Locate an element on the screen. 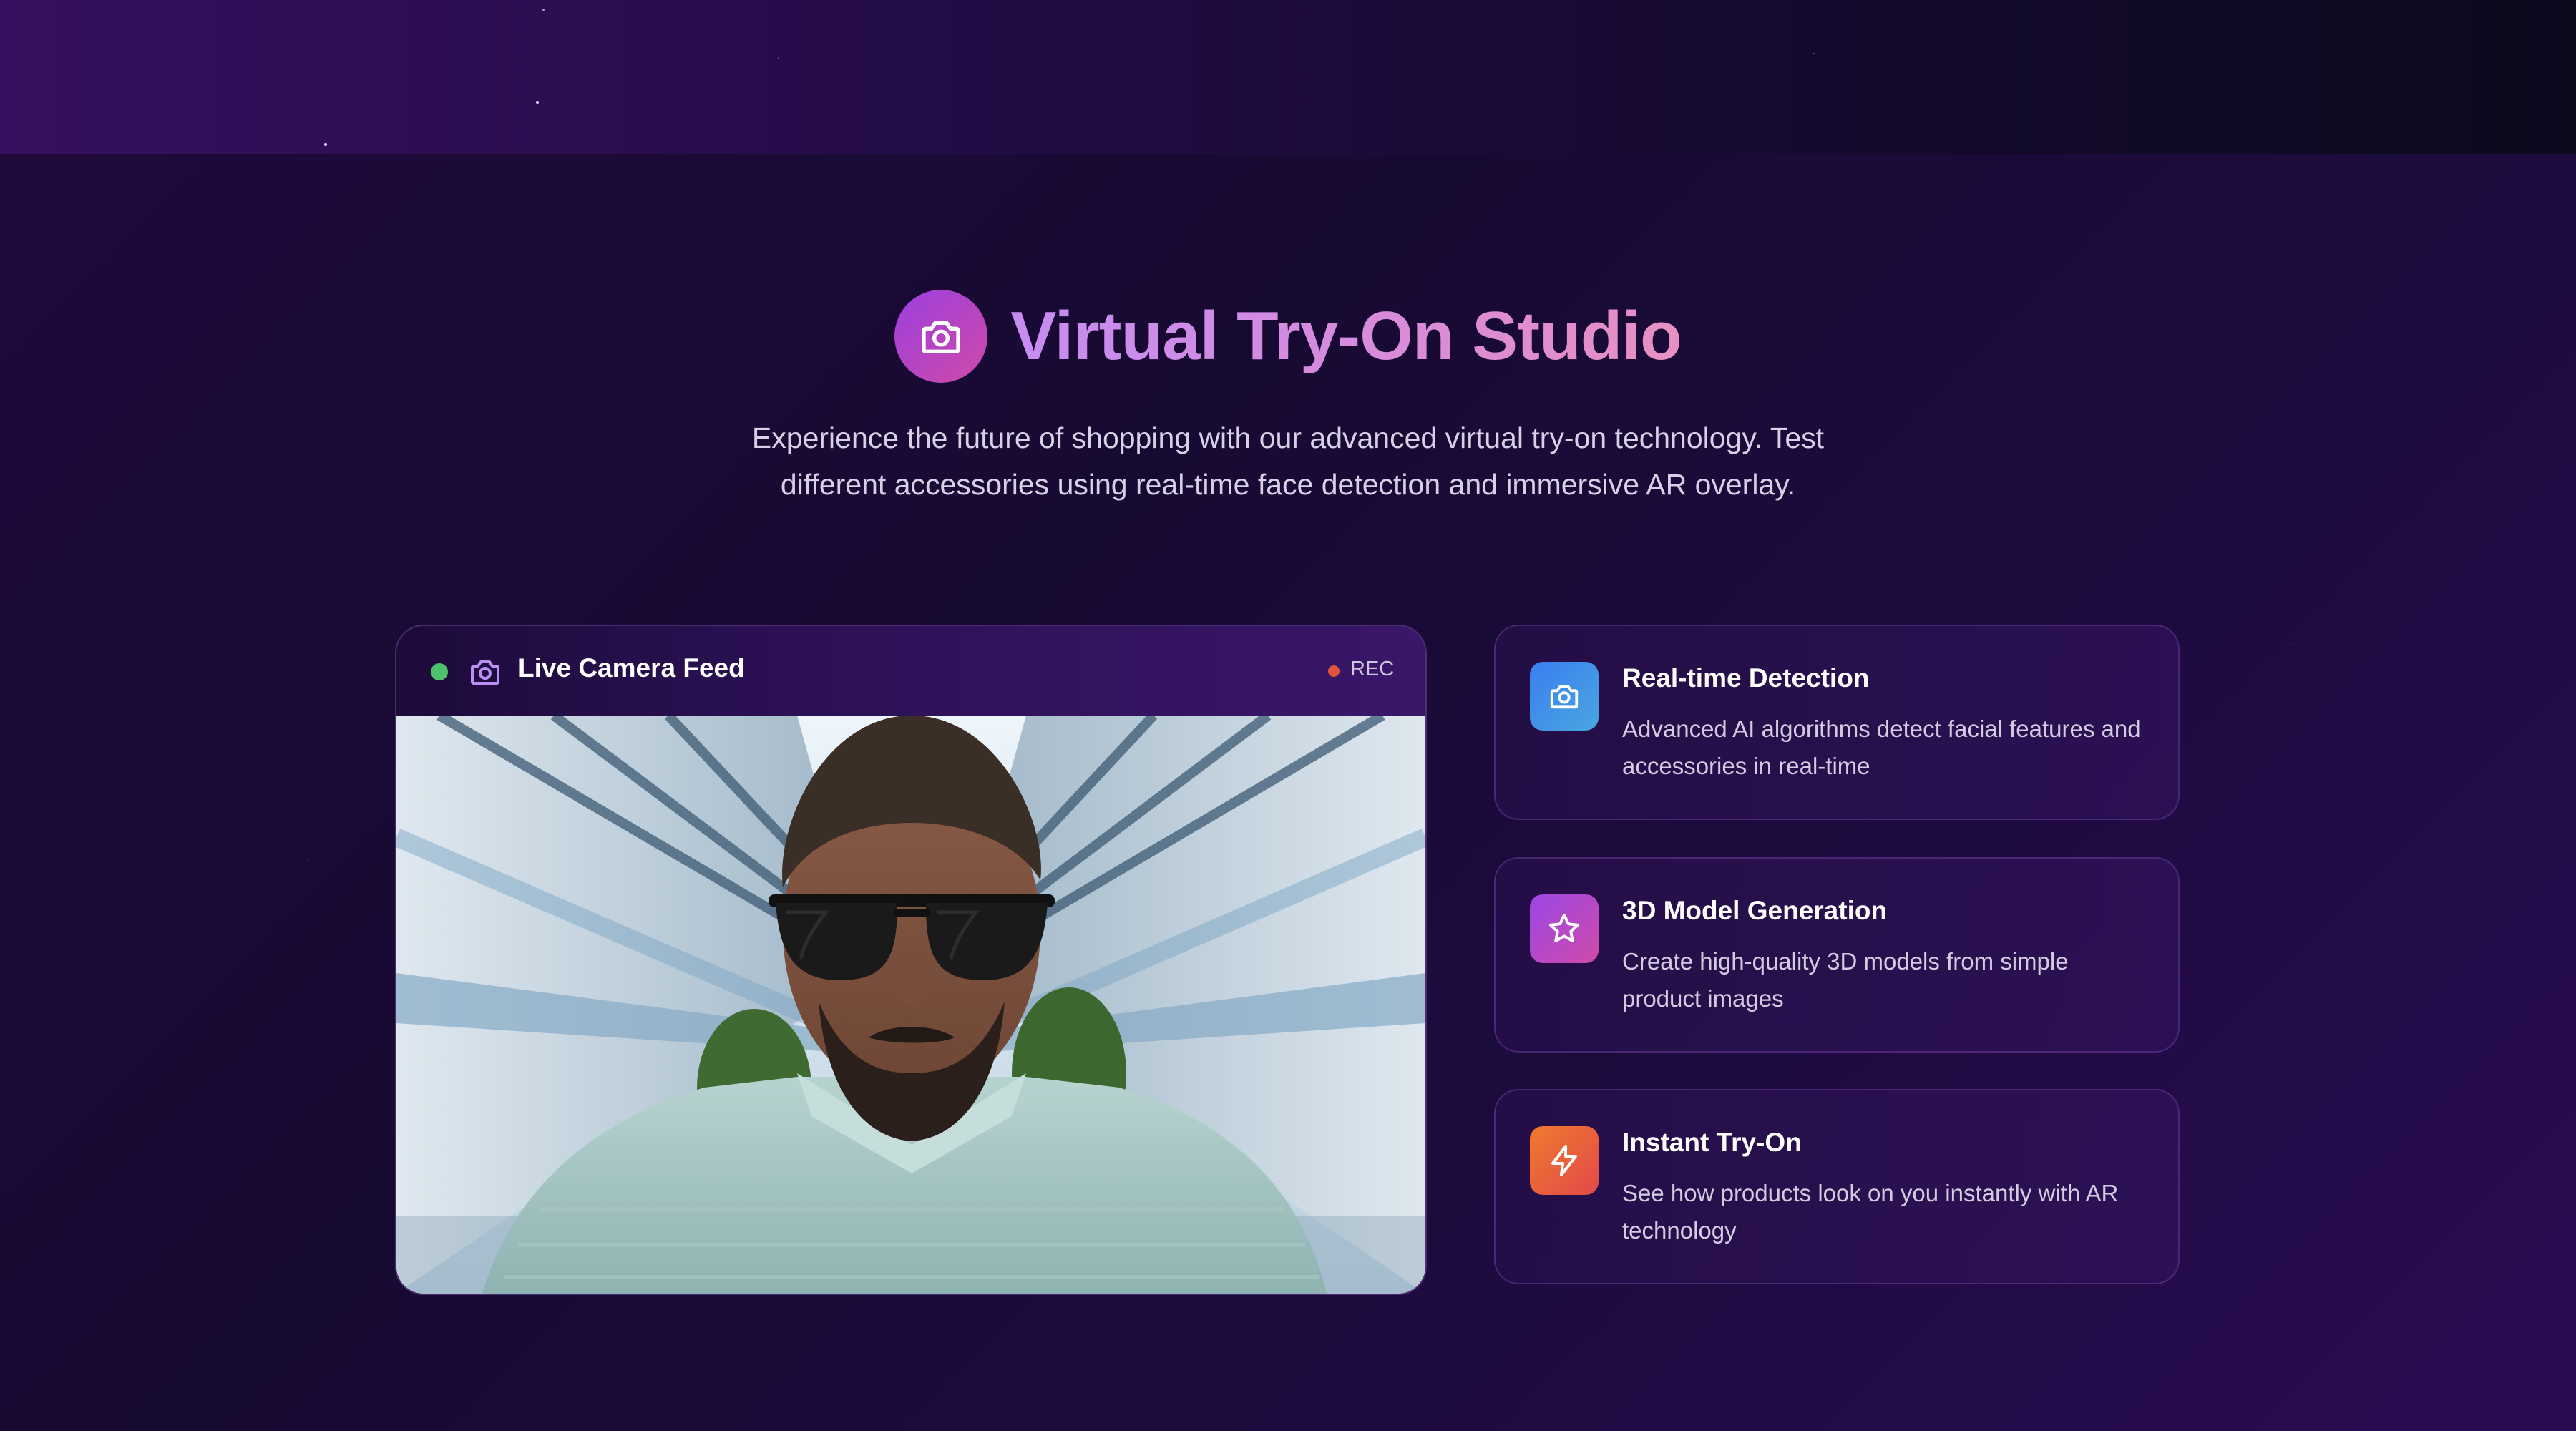 The image size is (2576, 1431). feature-title: Instant Try-On is located at coordinates (1712, 1142).